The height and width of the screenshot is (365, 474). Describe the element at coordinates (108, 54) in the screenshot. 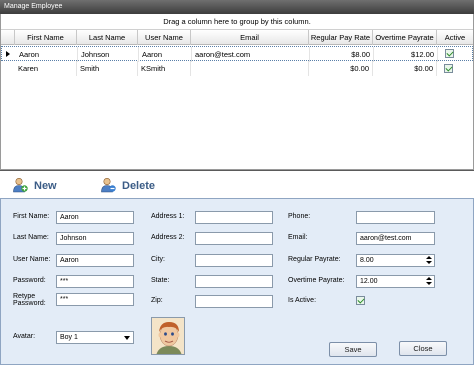

I see `cell-last-name: Johnson` at that location.